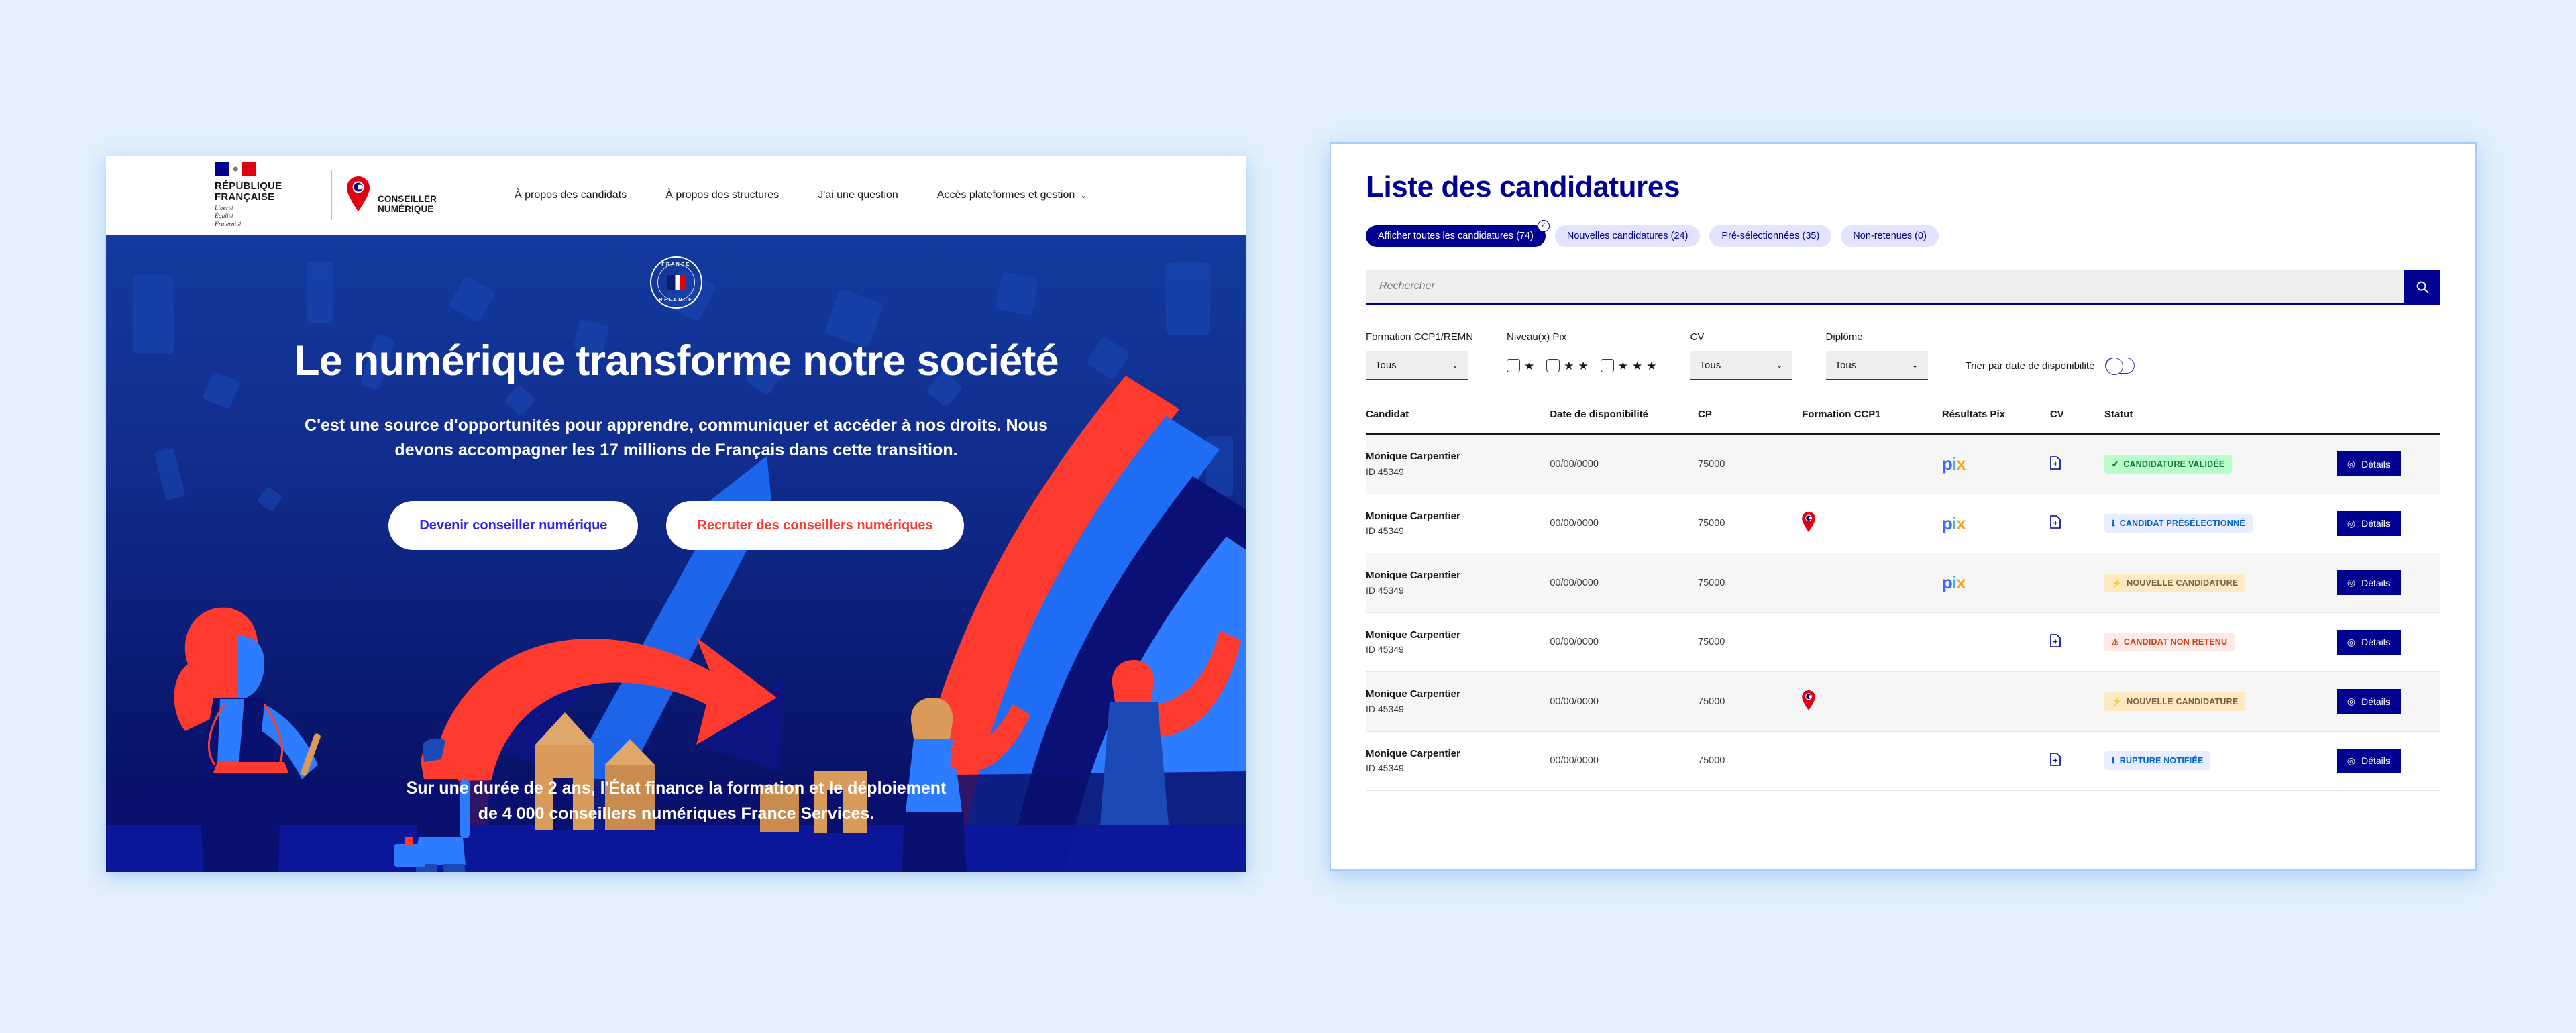  Describe the element at coordinates (513, 525) in the screenshot. I see `devenir-conseiller-button: Devenir conseiller numérique` at that location.